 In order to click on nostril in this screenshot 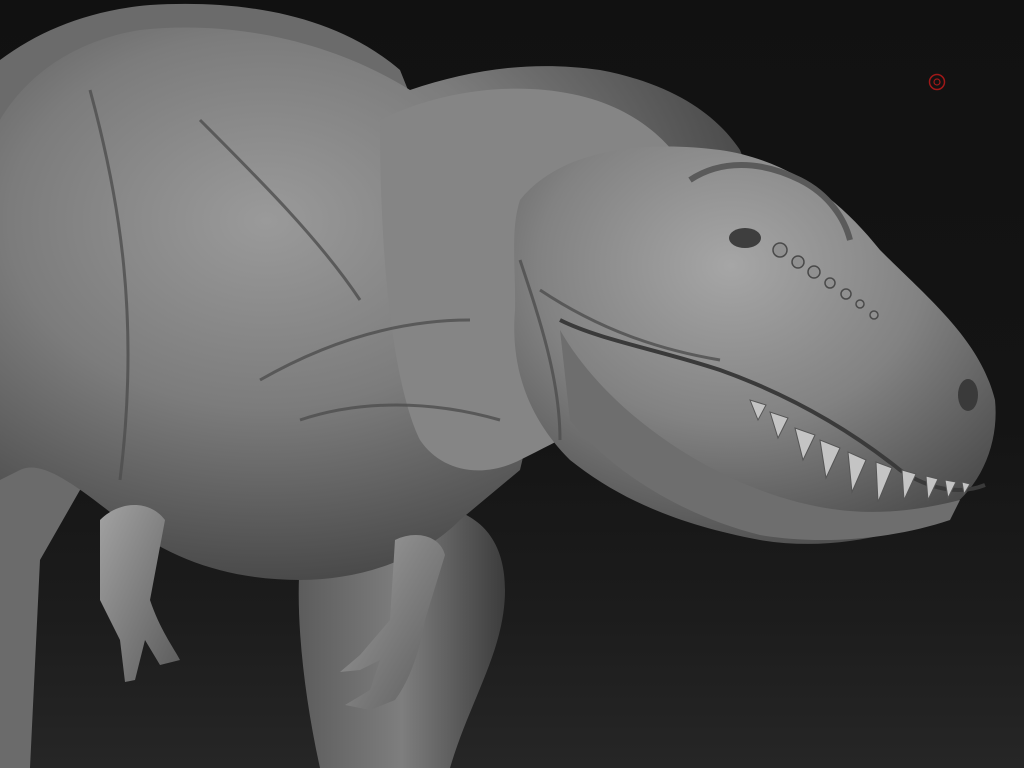, I will do `click(968, 395)`.